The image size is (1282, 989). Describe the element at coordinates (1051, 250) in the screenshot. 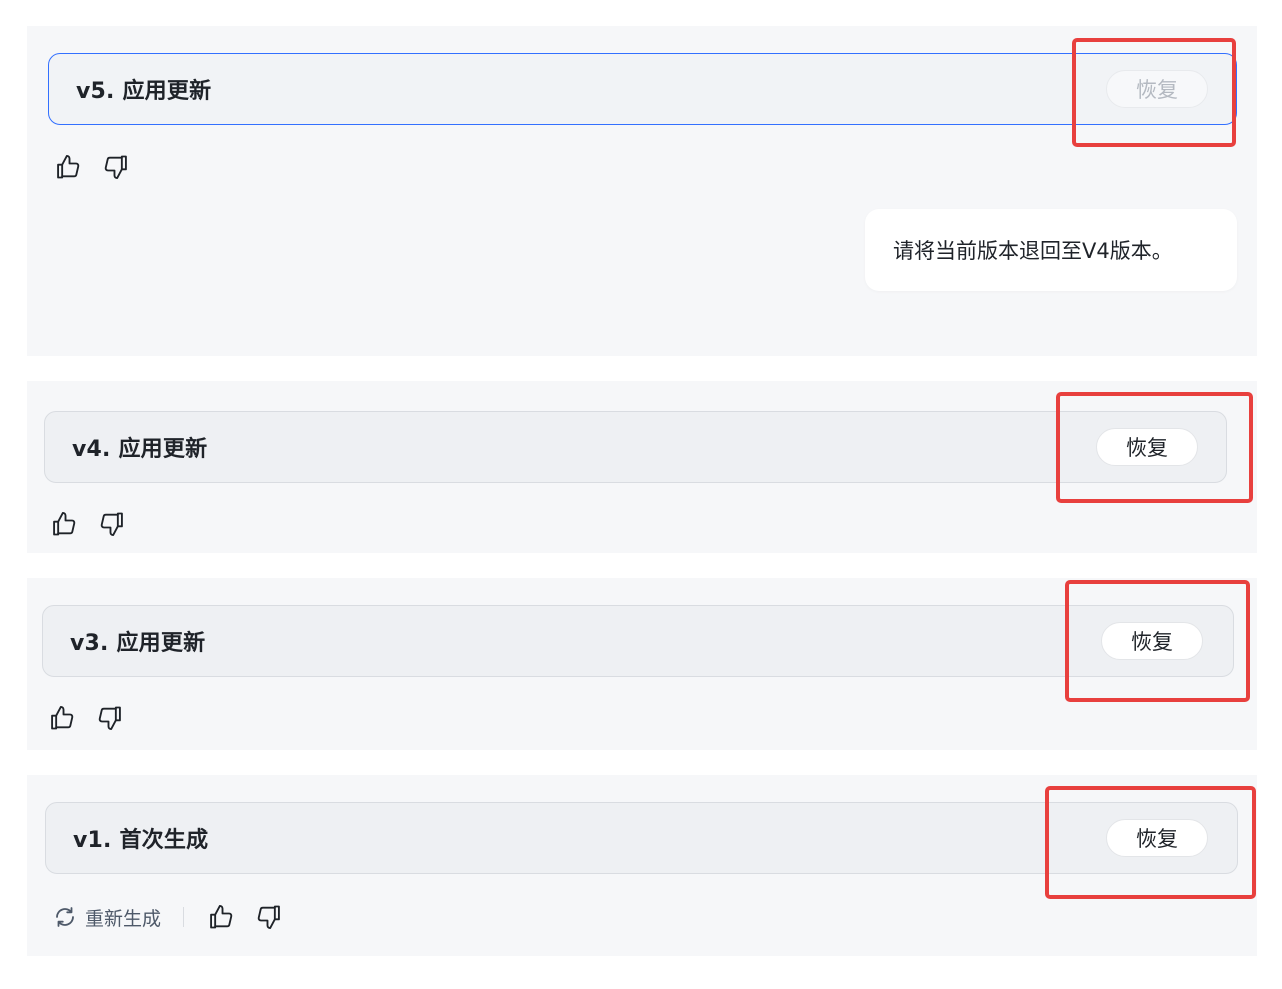

I see `user-message-bubble: 请将当前版本退回至V4版本。` at that location.